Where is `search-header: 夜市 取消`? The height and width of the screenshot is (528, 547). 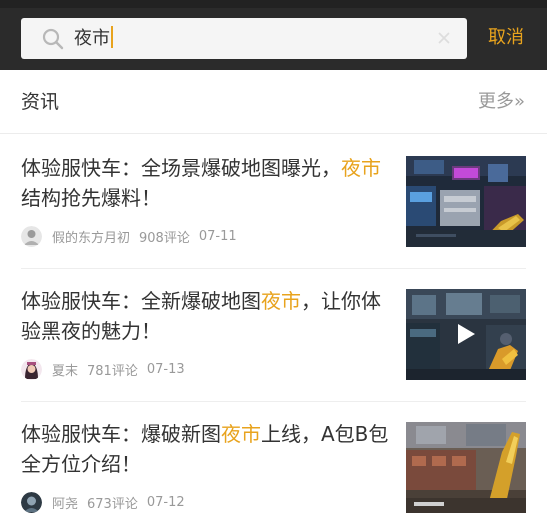 search-header: 夜市 取消 is located at coordinates (273, 35).